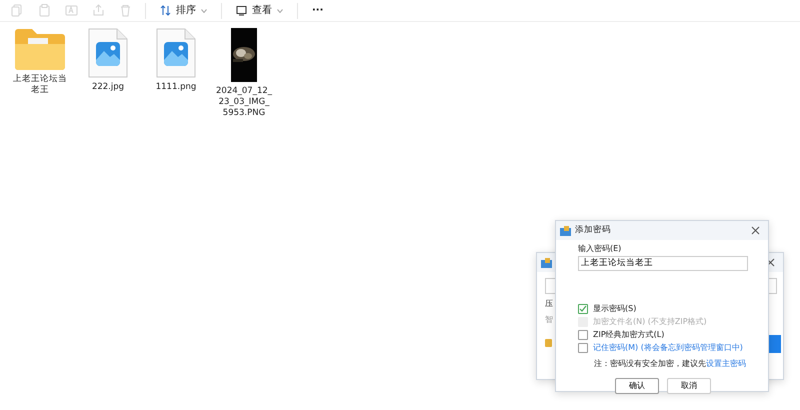  Describe the element at coordinates (726, 364) in the screenshot. I see `settings-link: 设置主密码` at that location.